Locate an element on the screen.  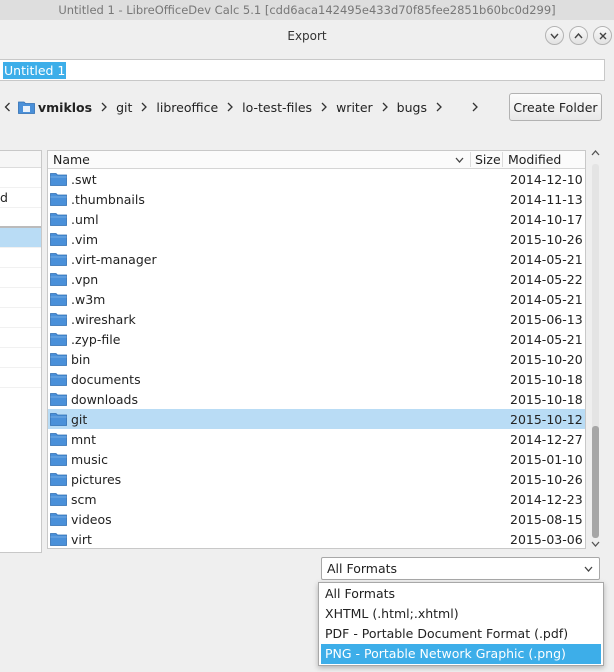
file-row: videos 2015-08-15 is located at coordinates (316, 519).